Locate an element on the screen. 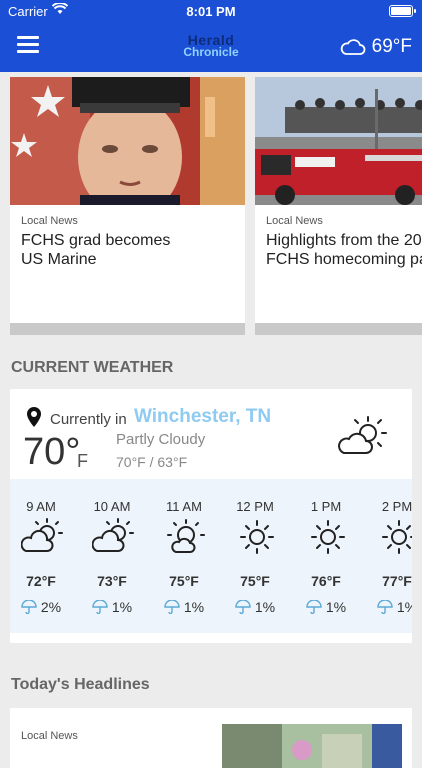  hour-temp: 72°F is located at coordinates (41, 581).